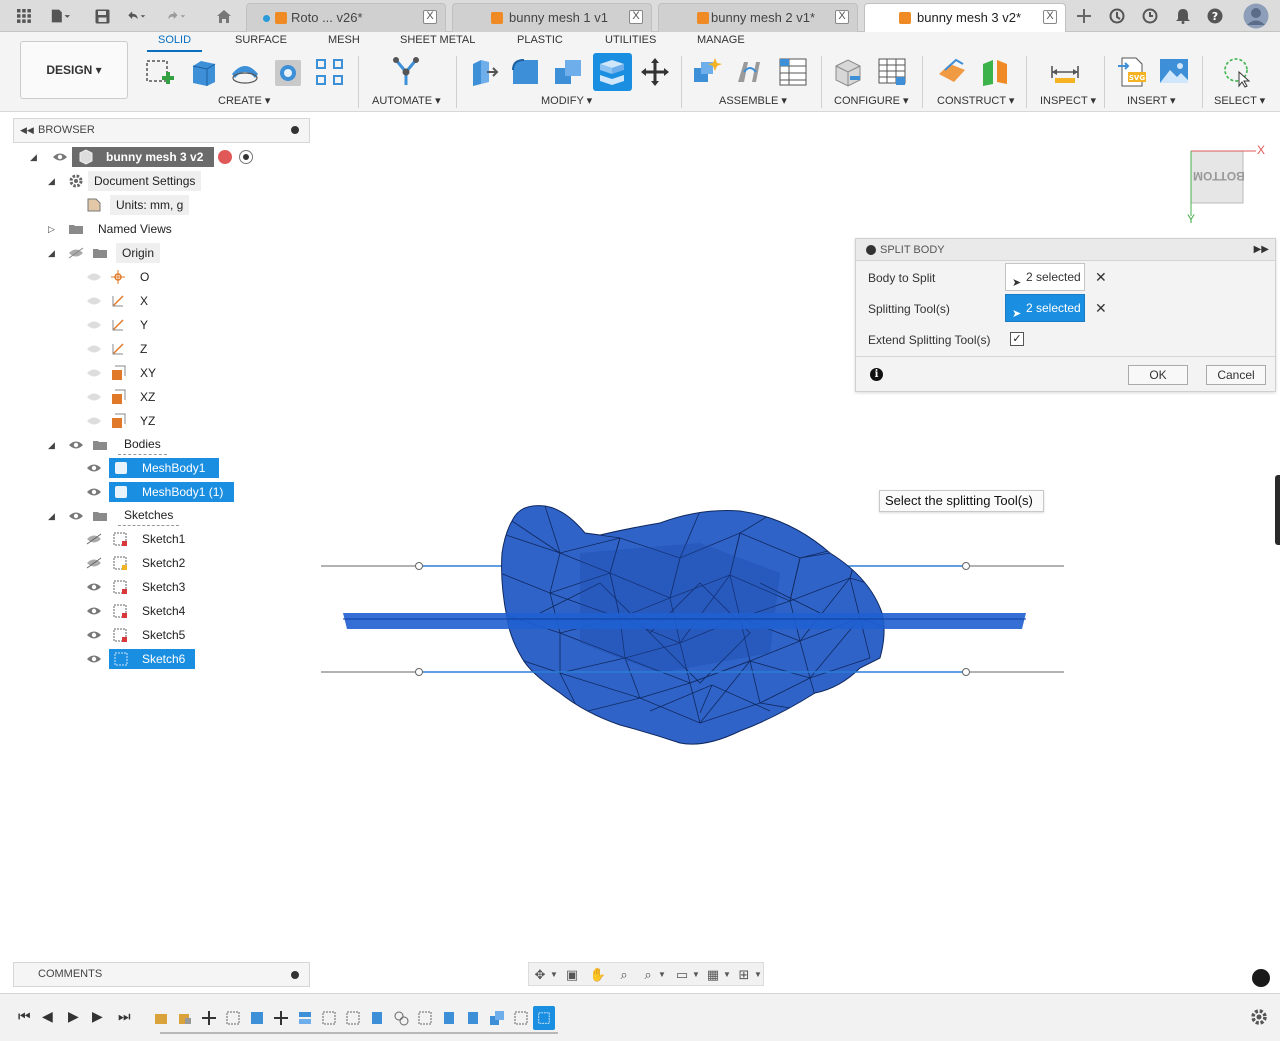  Describe the element at coordinates (144, 301) in the screenshot. I see `tree-item-label: X` at that location.